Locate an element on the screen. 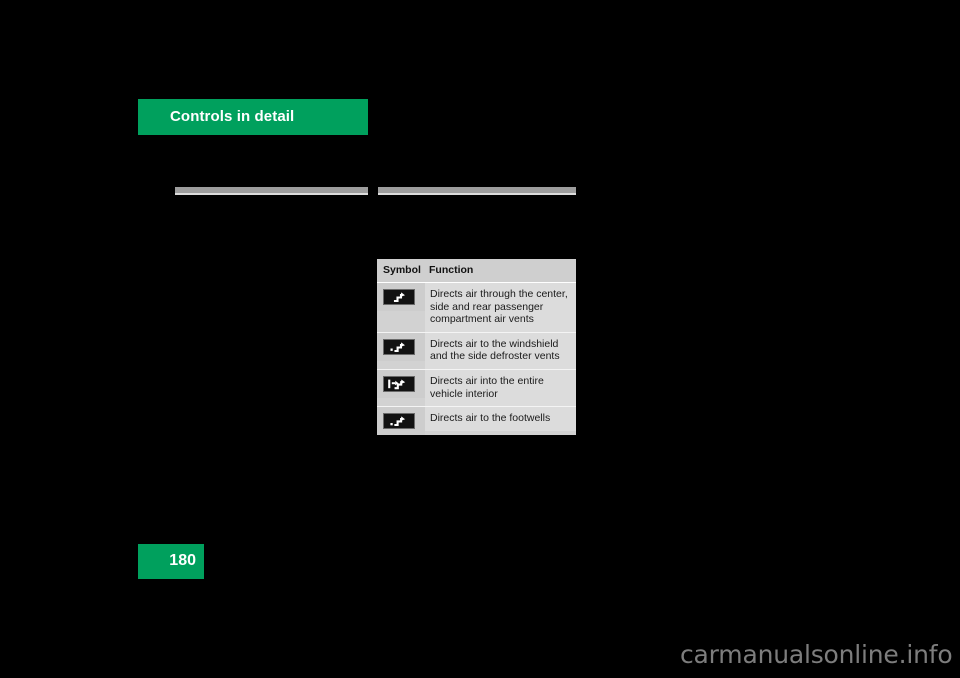 Image resolution: width=960 pixels, height=678 pixels. page-title: Controls in detail is located at coordinates (232, 116).